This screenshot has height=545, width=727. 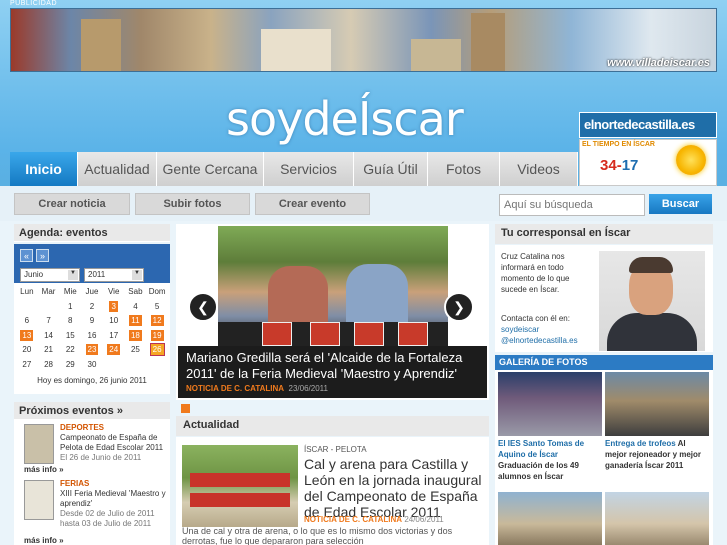 What do you see at coordinates (26, 255) in the screenshot?
I see `prev-month-icon: «` at bounding box center [26, 255].